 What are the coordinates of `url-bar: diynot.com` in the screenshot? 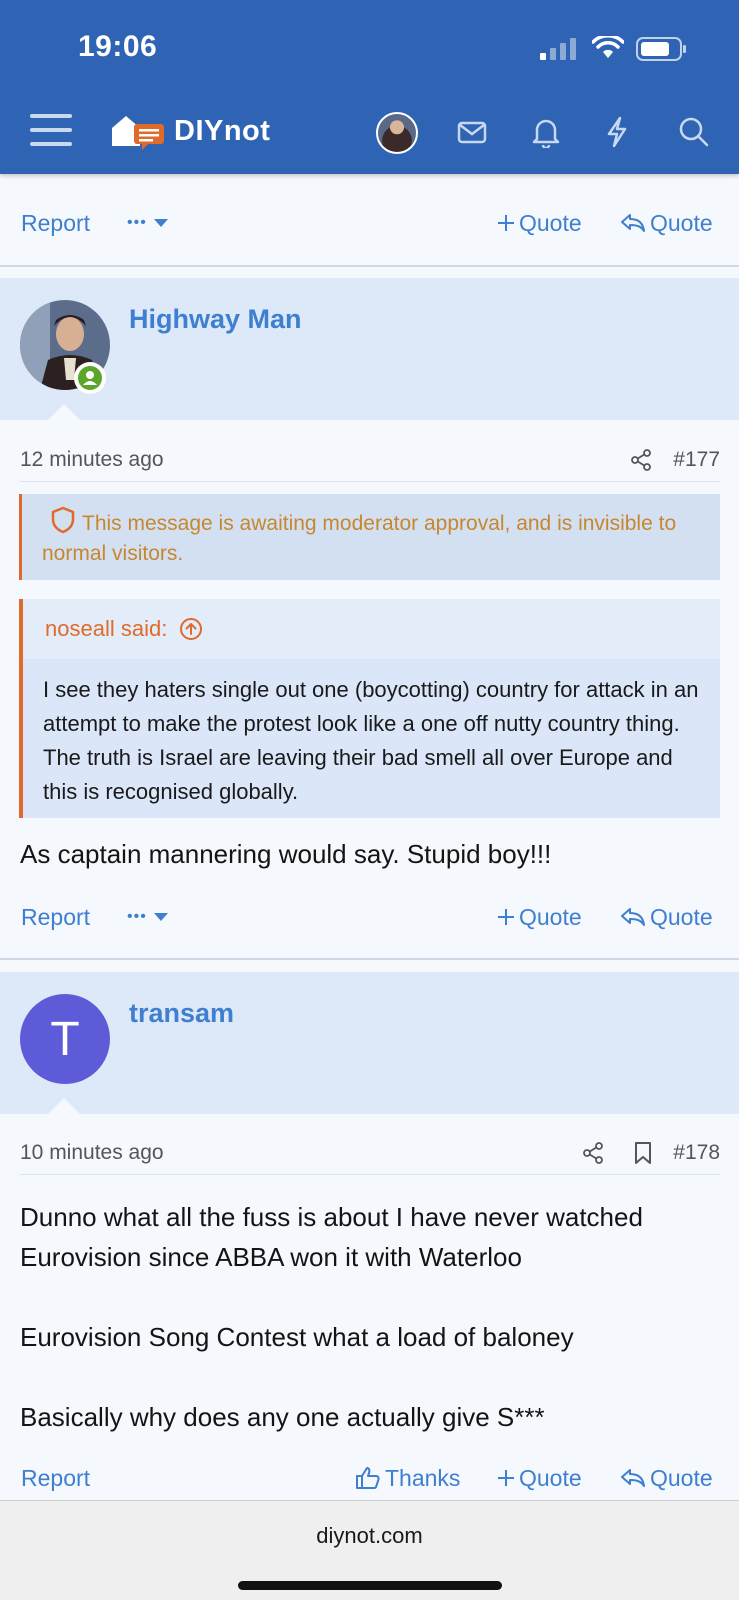 It's located at (369, 1536).